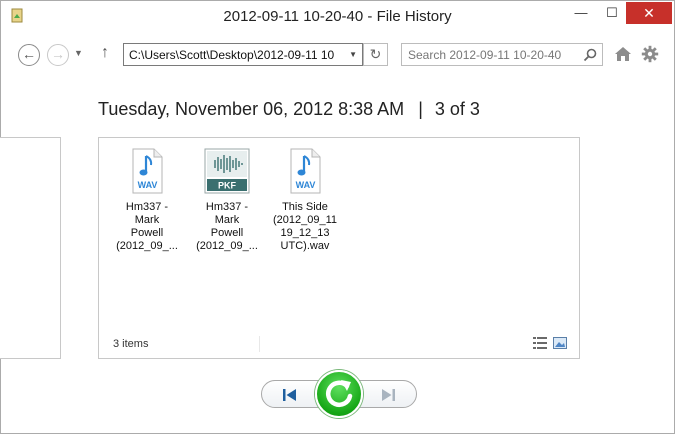 This screenshot has width=675, height=434. I want to click on snapshot-position: 3 of 3, so click(457, 109).